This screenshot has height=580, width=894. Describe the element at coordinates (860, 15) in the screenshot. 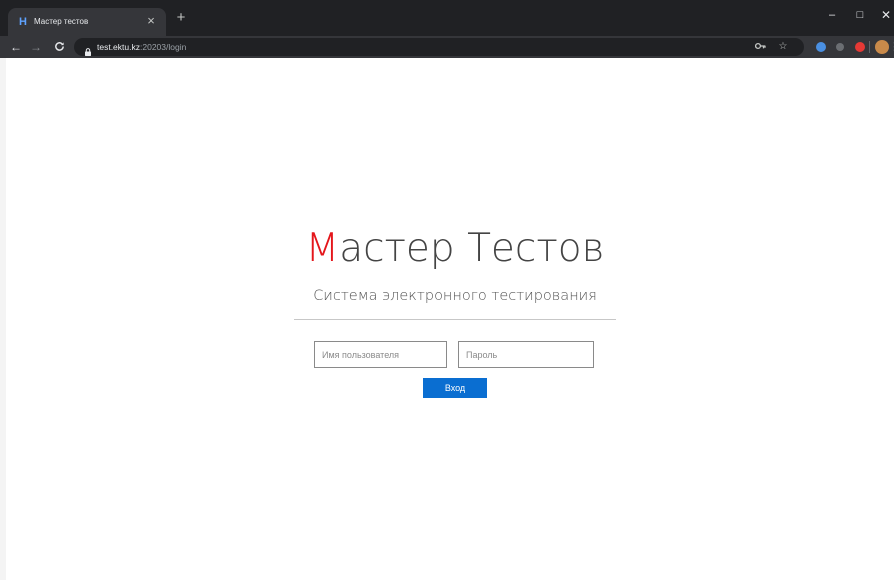

I see `maximize-icon: □` at that location.